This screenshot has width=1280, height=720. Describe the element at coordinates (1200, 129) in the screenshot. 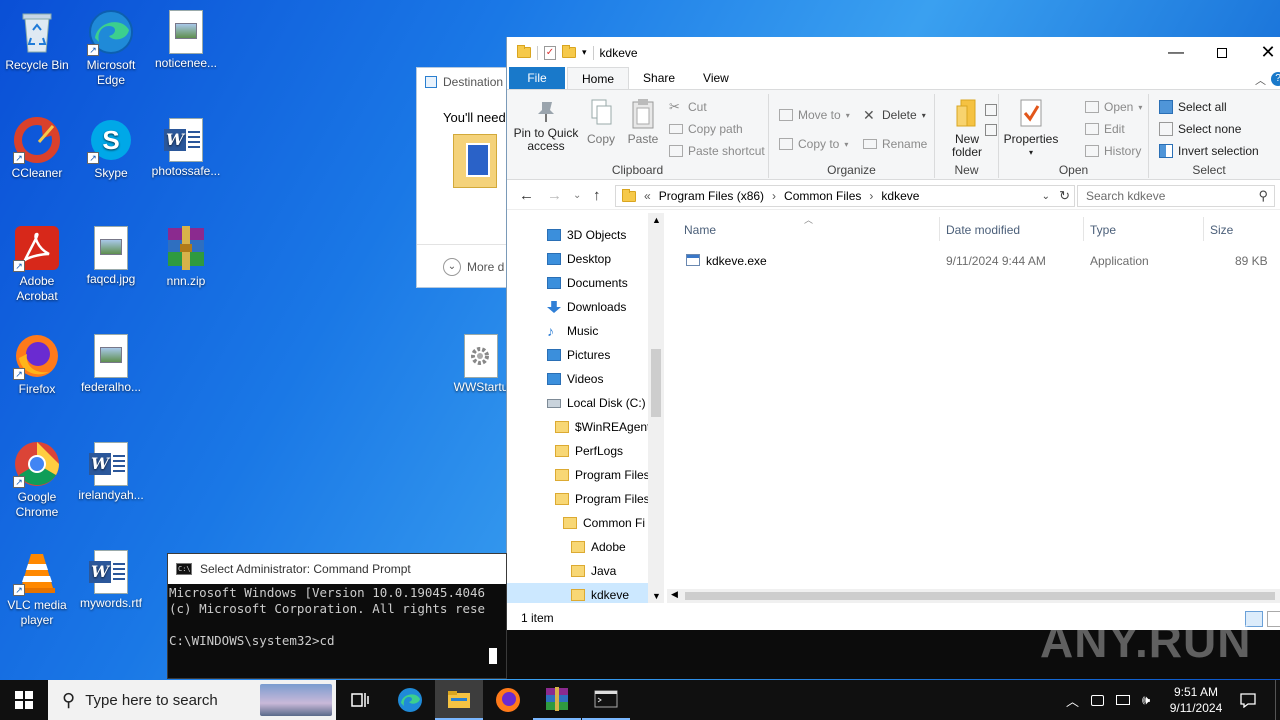

I see `select-none-button: Select none` at that location.